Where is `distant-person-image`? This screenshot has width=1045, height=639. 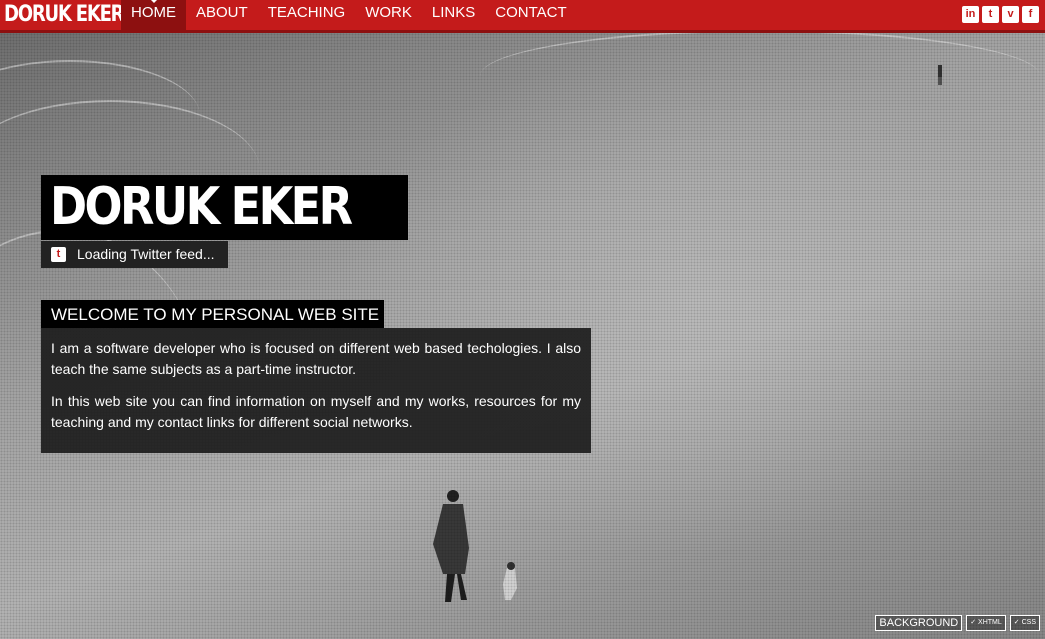
distant-person-image is located at coordinates (940, 75).